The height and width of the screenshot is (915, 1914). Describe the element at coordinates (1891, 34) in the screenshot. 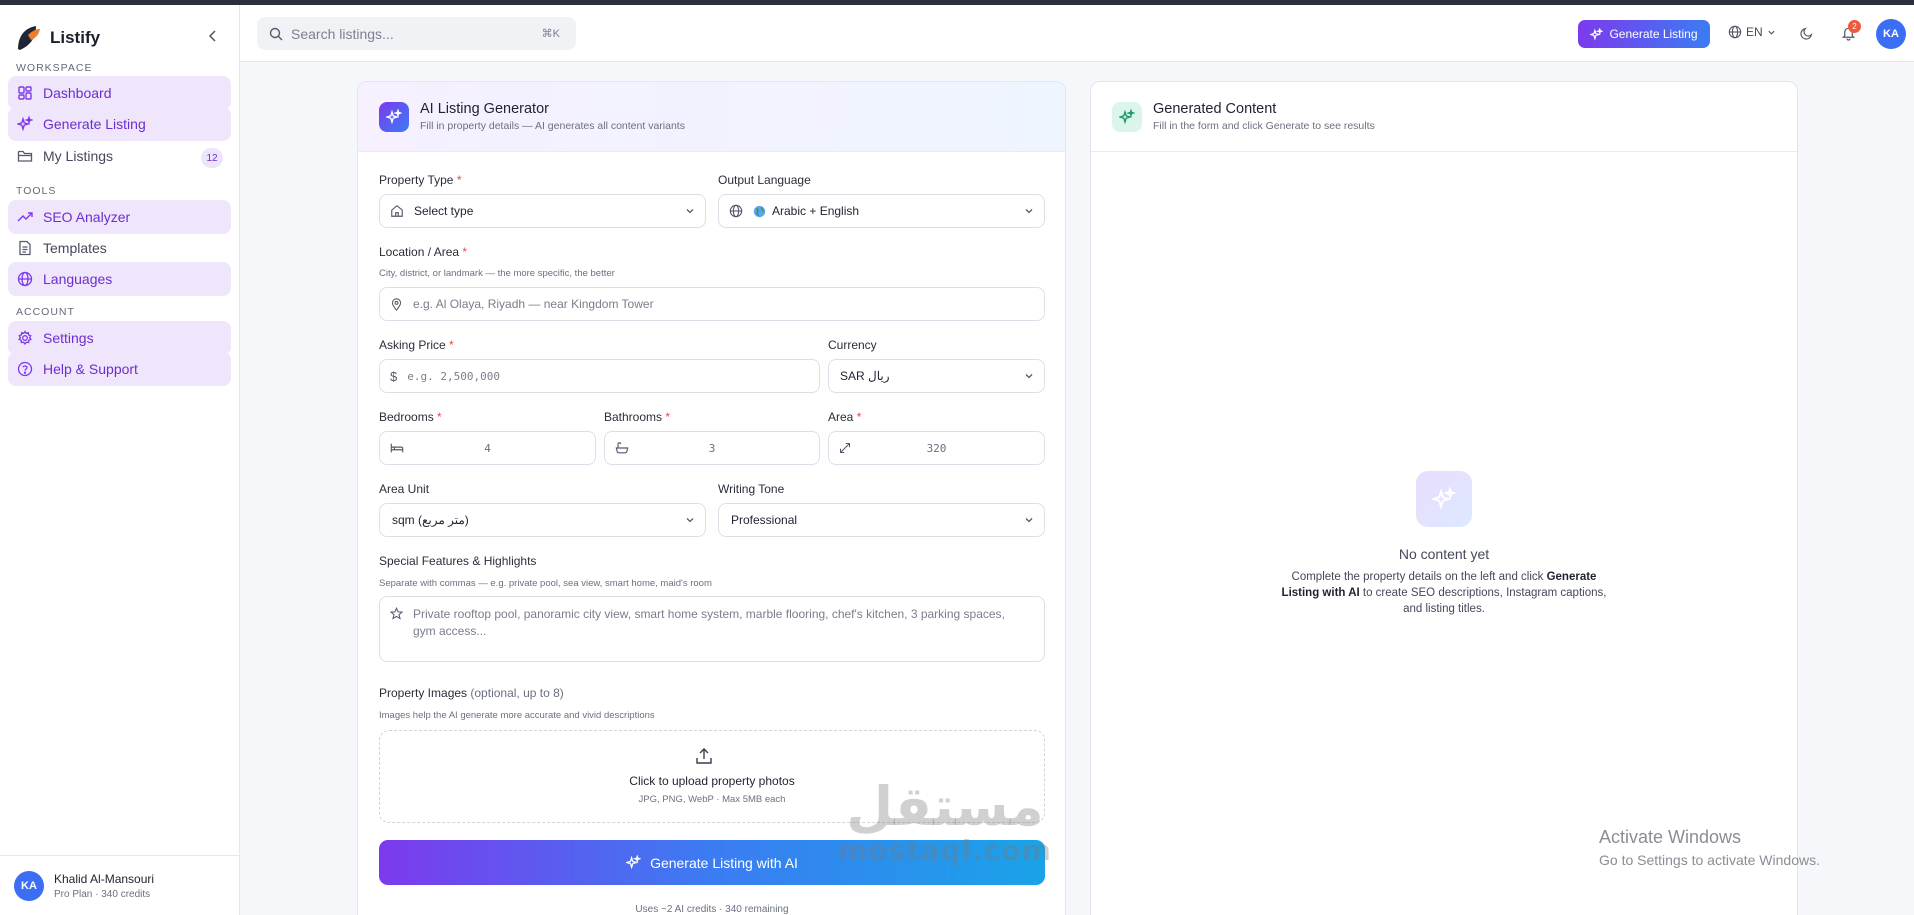

I see `header-avatar: KA` at that location.